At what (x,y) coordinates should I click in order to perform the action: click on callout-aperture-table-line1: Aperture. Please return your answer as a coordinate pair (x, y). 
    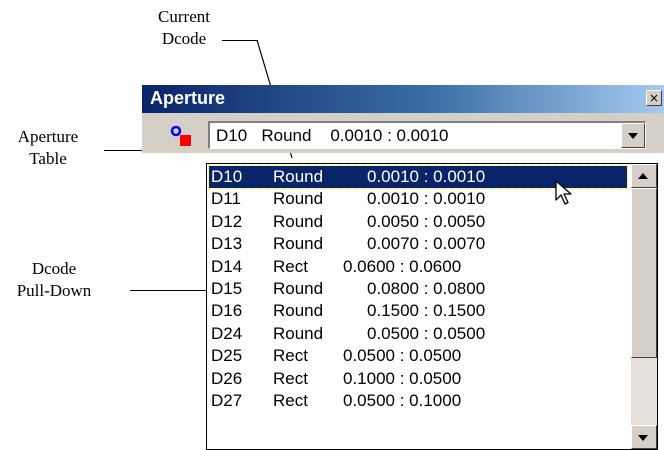
    Looking at the image, I should click on (48, 136).